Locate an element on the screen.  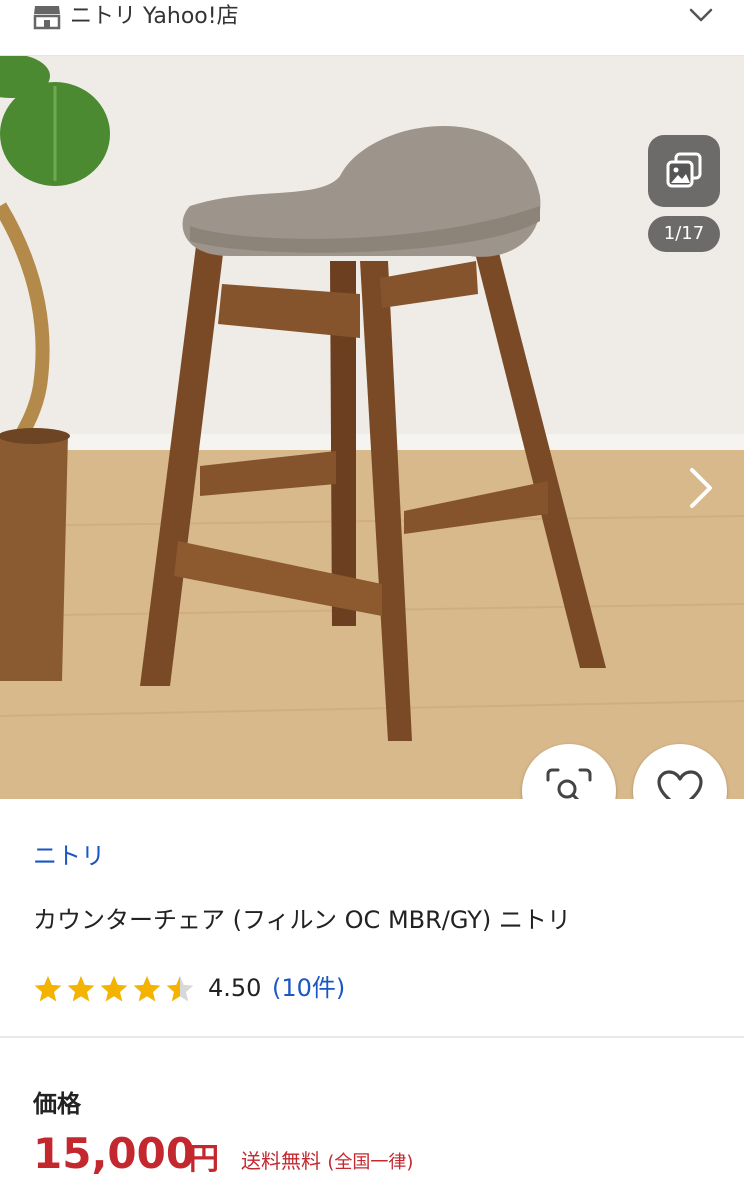
chevron-down-icon is located at coordinates (701, 15).